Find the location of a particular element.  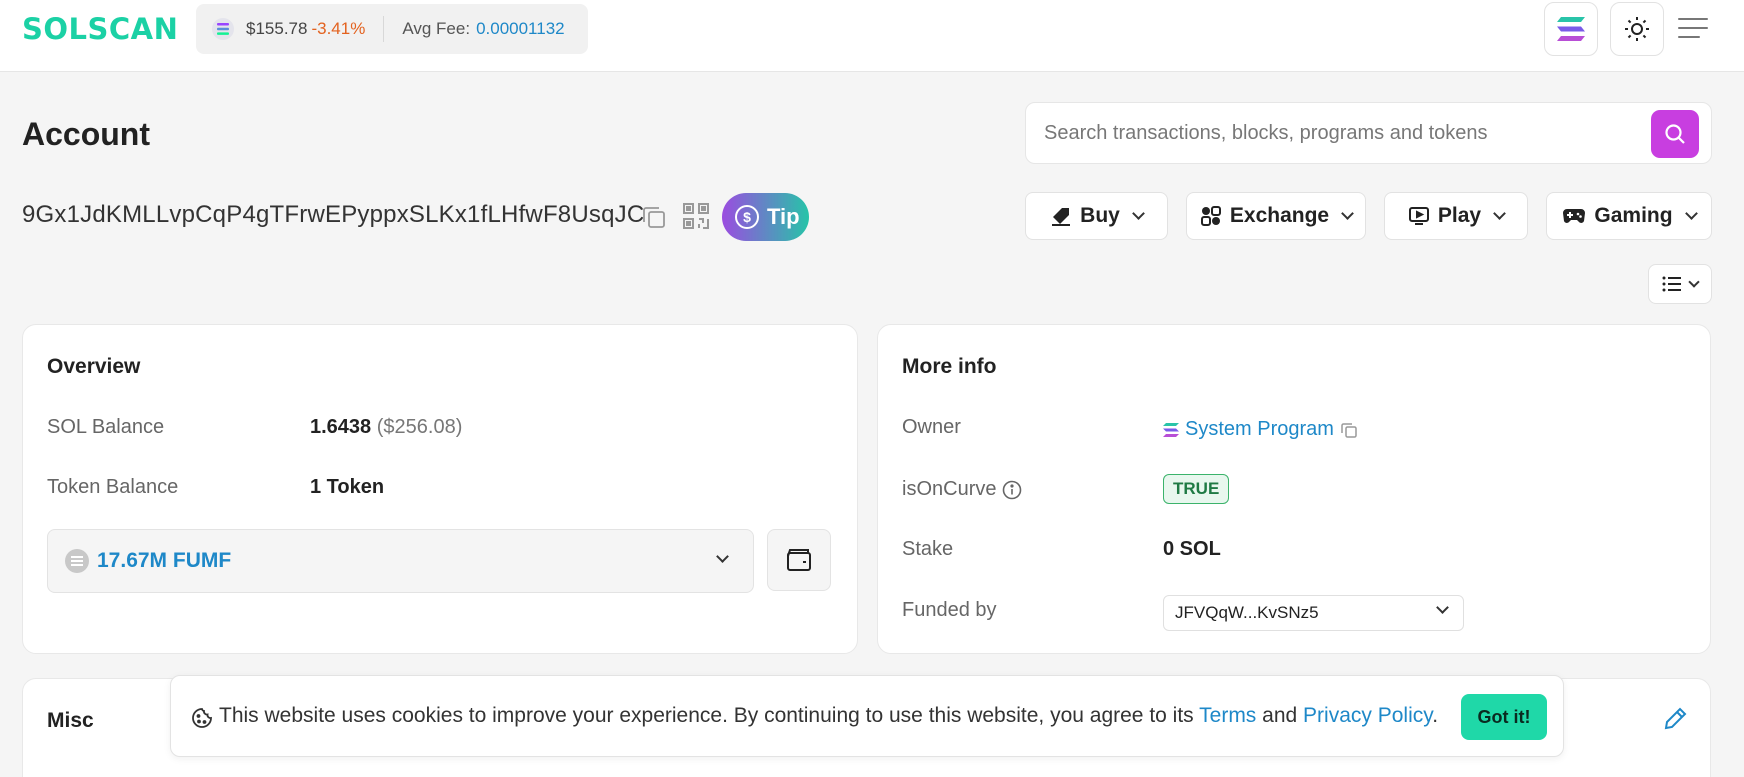

cookie-and: and is located at coordinates (1280, 715).